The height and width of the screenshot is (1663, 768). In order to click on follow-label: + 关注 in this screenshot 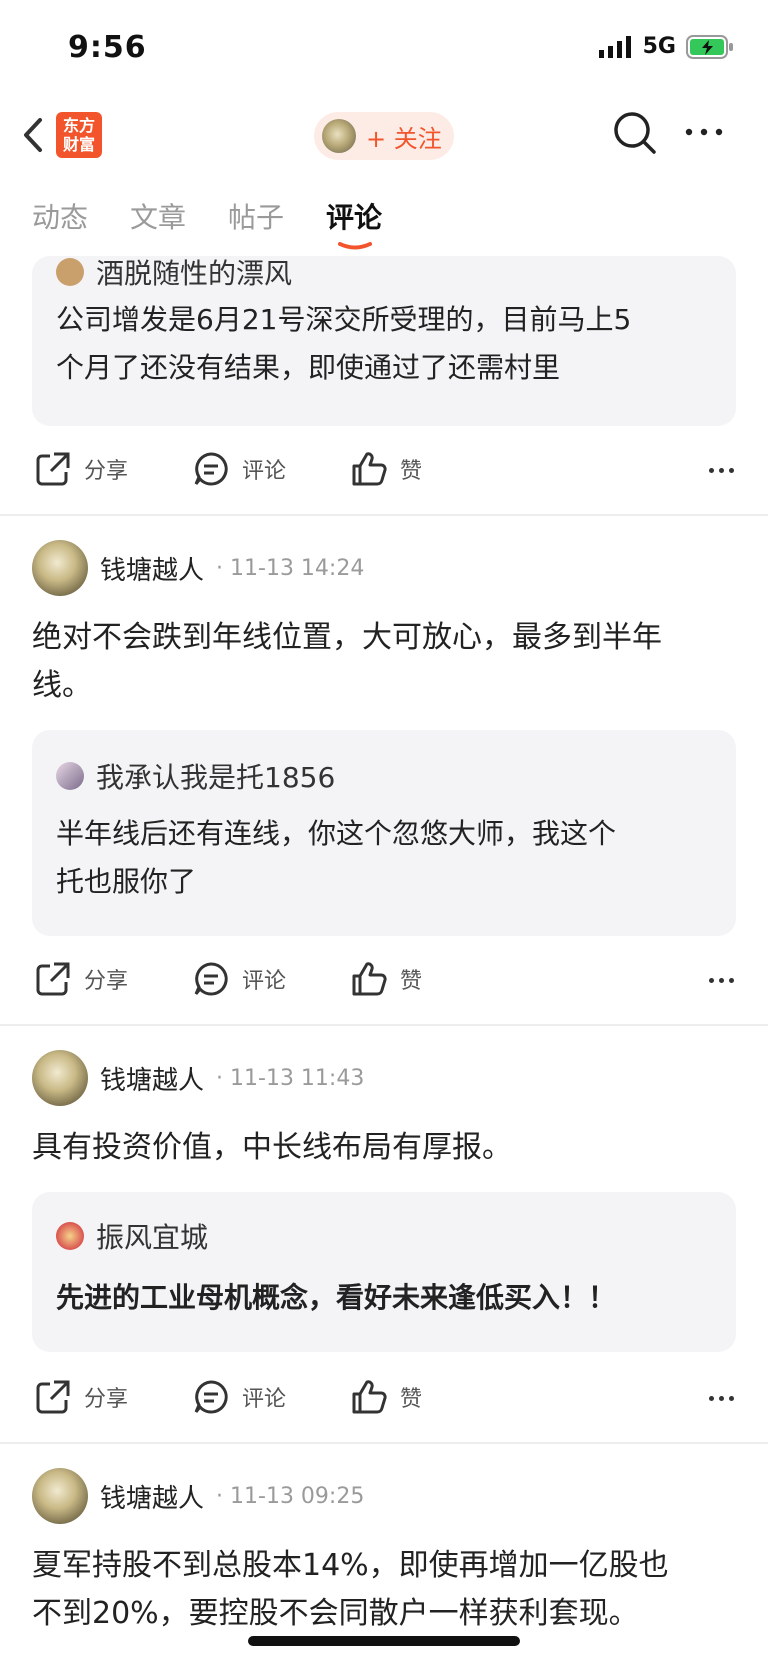, I will do `click(404, 138)`.